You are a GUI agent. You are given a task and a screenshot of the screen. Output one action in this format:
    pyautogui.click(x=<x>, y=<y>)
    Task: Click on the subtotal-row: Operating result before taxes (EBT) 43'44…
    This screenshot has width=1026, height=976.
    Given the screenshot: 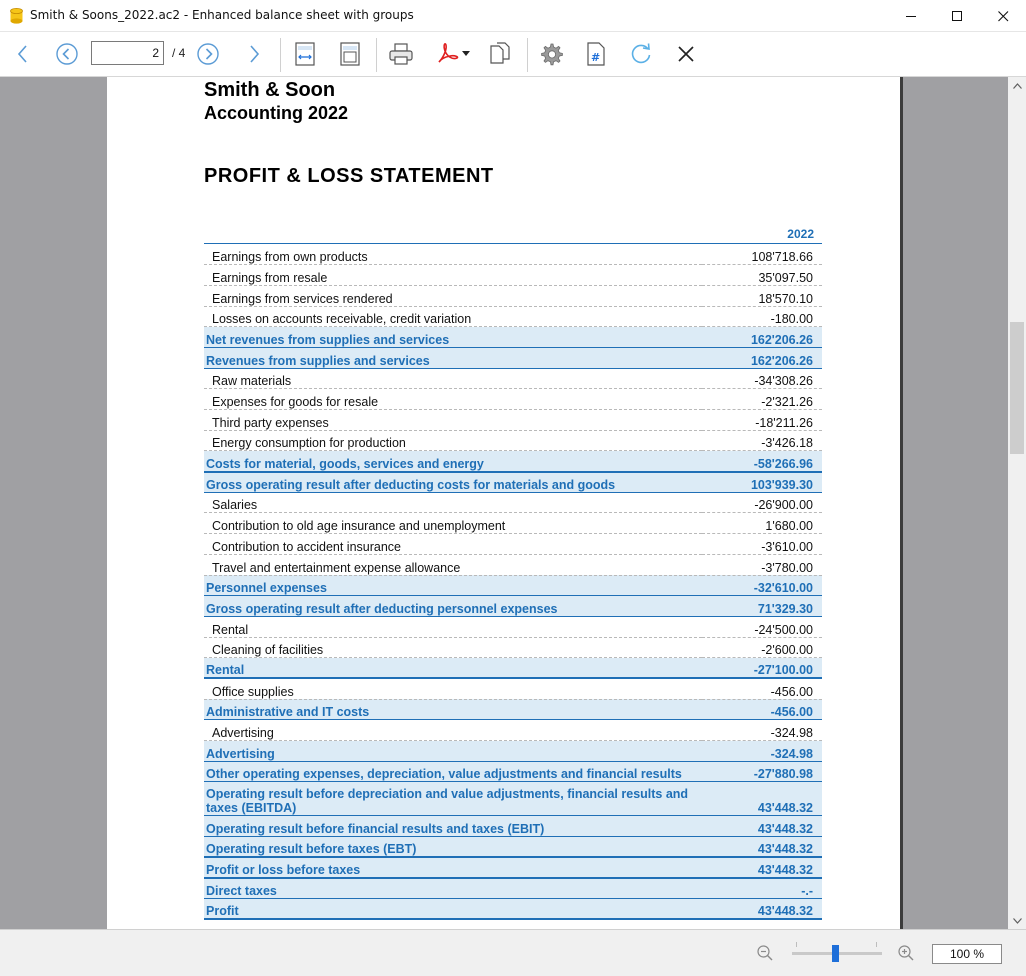 What is the action you would take?
    pyautogui.click(x=513, y=847)
    